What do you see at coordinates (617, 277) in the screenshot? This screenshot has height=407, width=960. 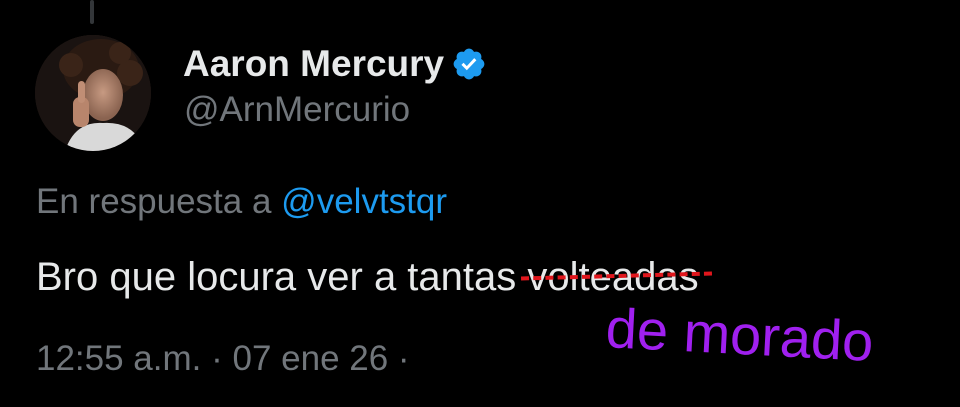 I see `struck-word: volteadas` at bounding box center [617, 277].